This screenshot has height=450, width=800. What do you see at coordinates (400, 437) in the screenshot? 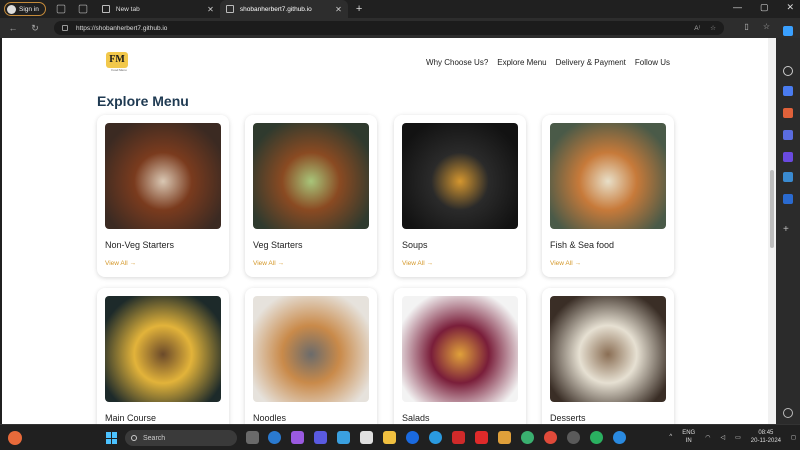
I see `windows-taskbar: Search ^ ENG IN ◠ ◁ ▭ 08:45 20-11-2024 ◻` at bounding box center [400, 437].